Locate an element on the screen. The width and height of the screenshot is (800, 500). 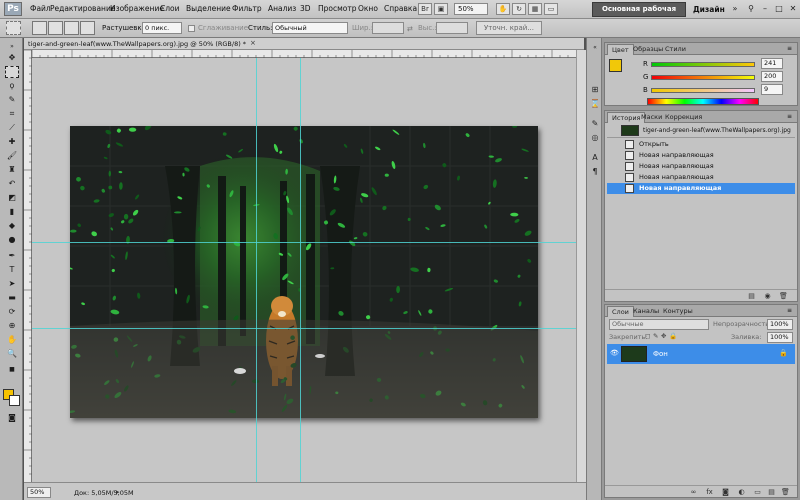
swap-dimensions-icon: ⇄ is located at coordinates (410, 29).